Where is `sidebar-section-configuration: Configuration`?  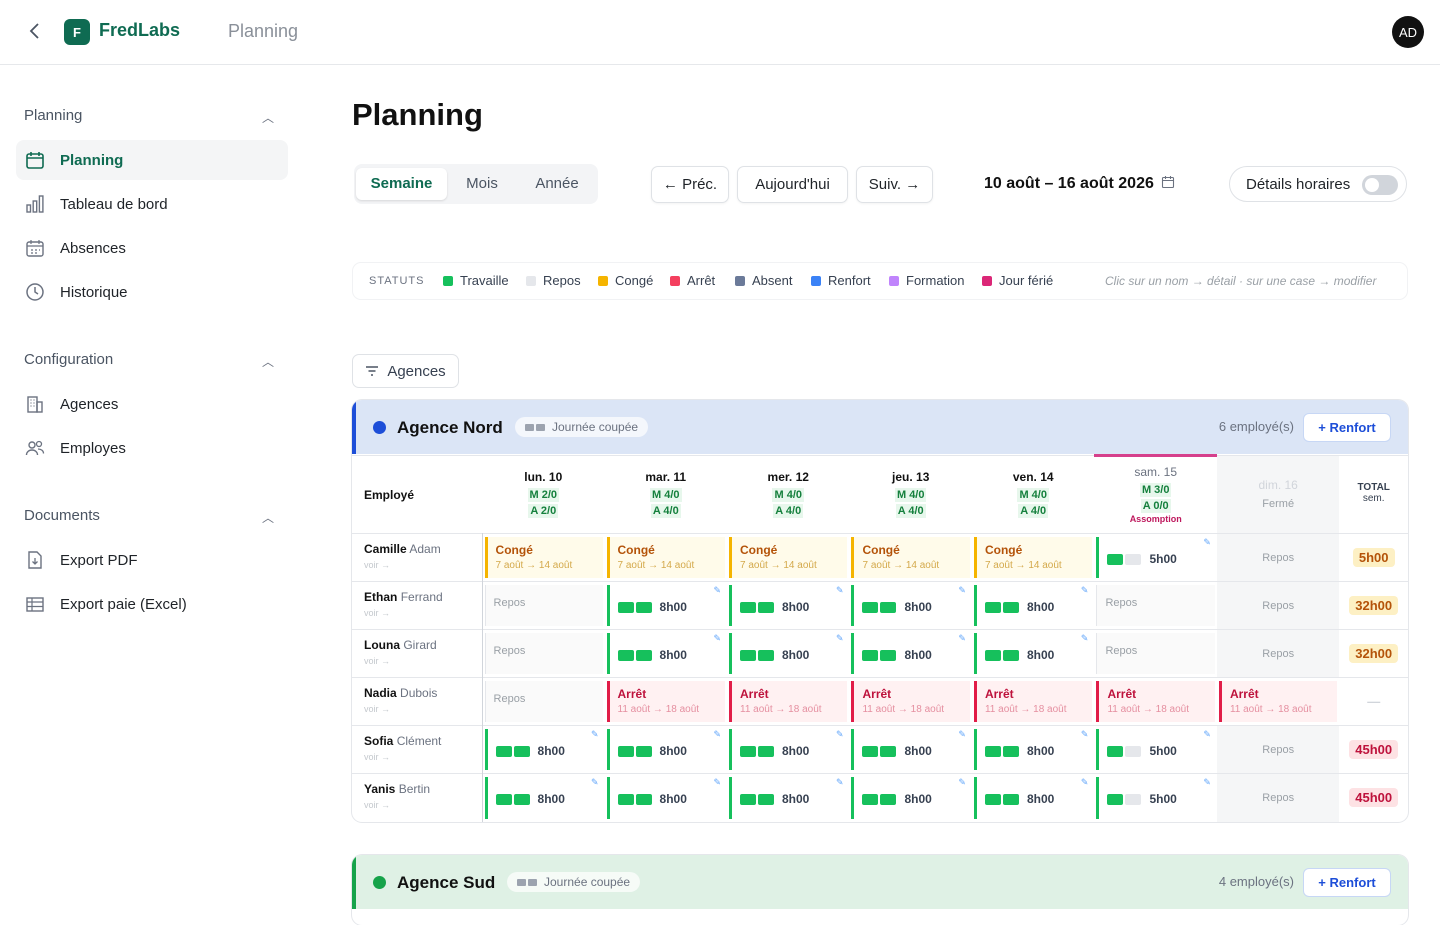 sidebar-section-configuration: Configuration is located at coordinates (68, 359).